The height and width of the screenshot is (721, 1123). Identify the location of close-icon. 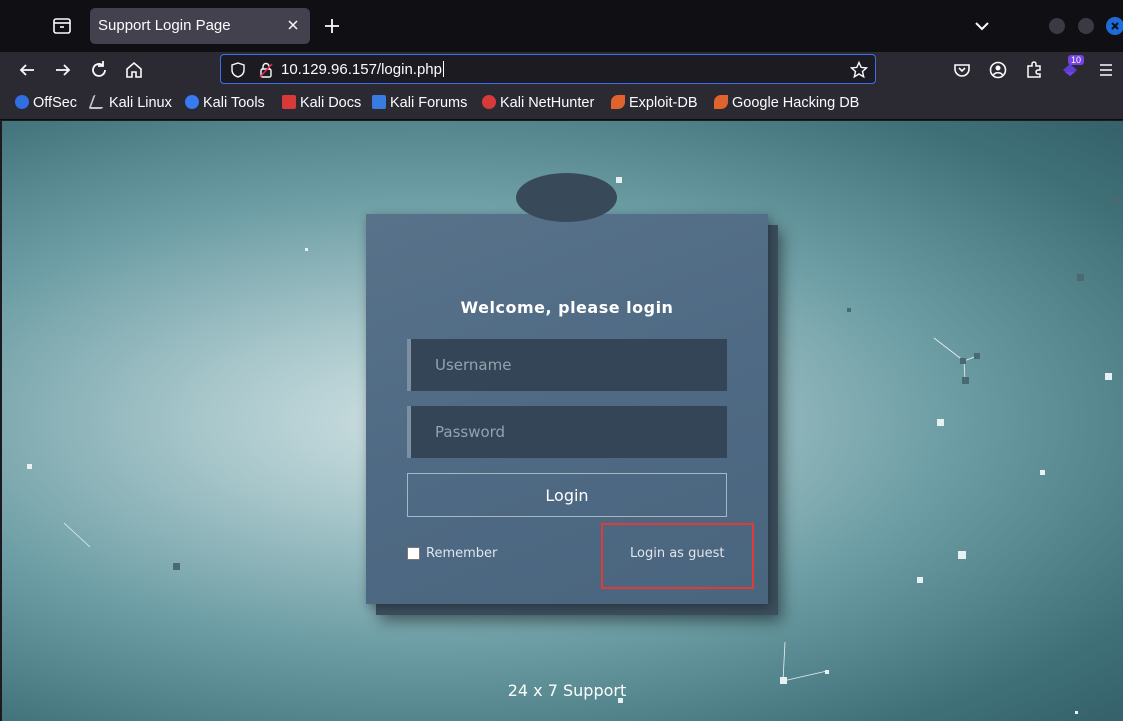
(293, 25).